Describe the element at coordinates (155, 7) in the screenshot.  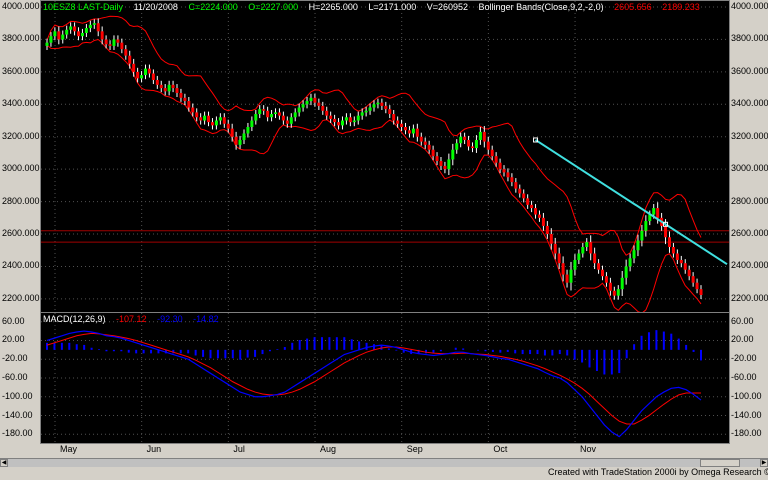
I see `date-label: 11/20/2008` at that location.